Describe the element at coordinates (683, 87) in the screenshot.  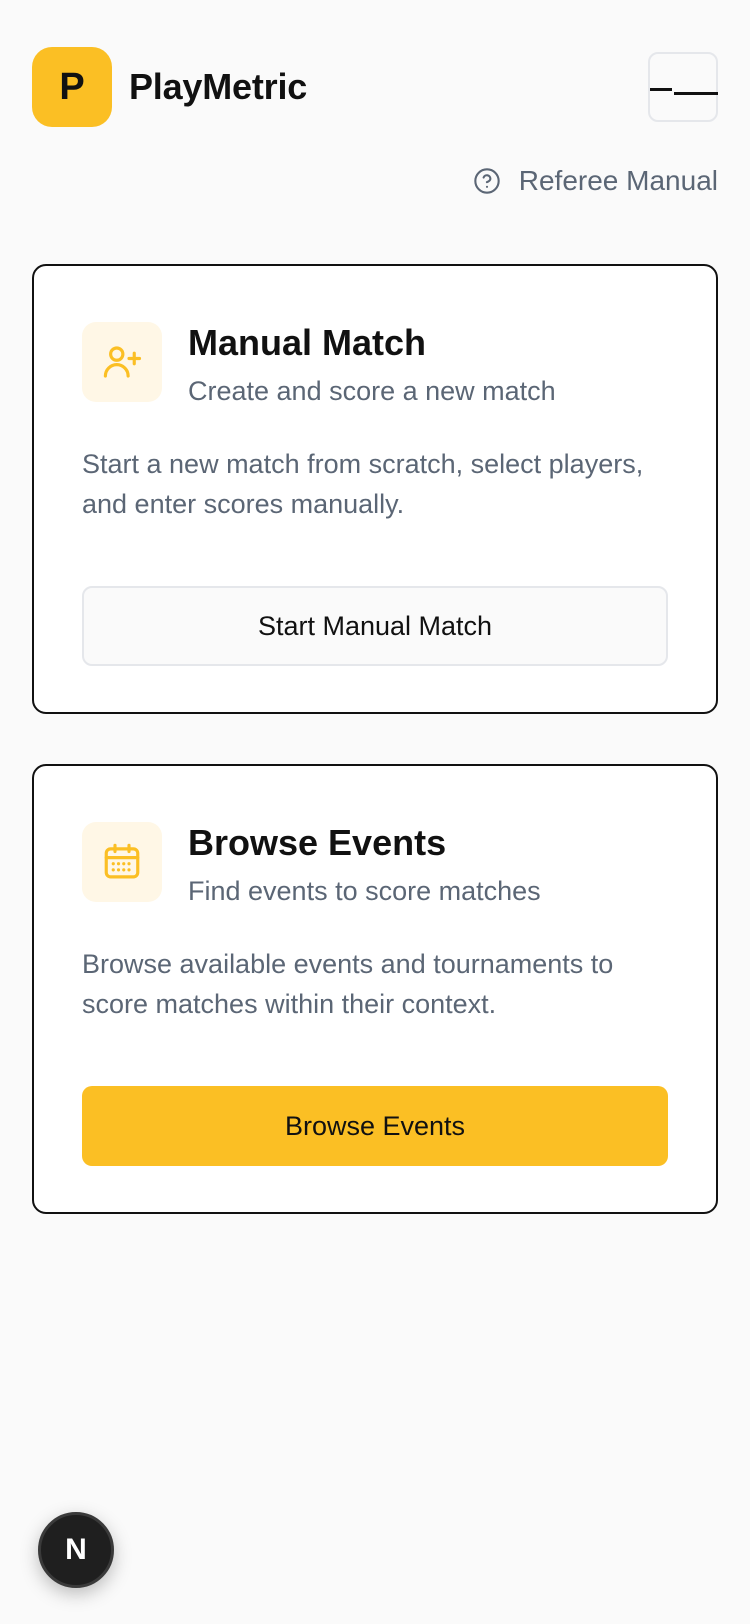
I see `menu-button` at that location.